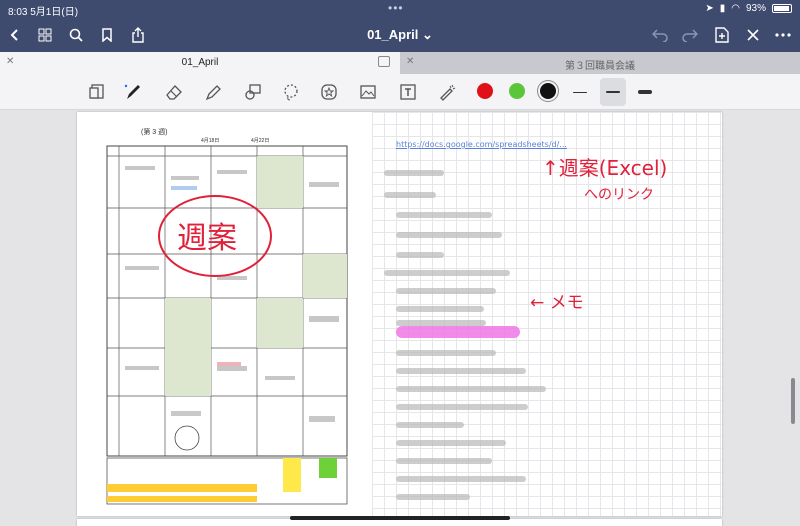  Describe the element at coordinates (396, 8) in the screenshot. I see `multitask-dots: •••` at that location.